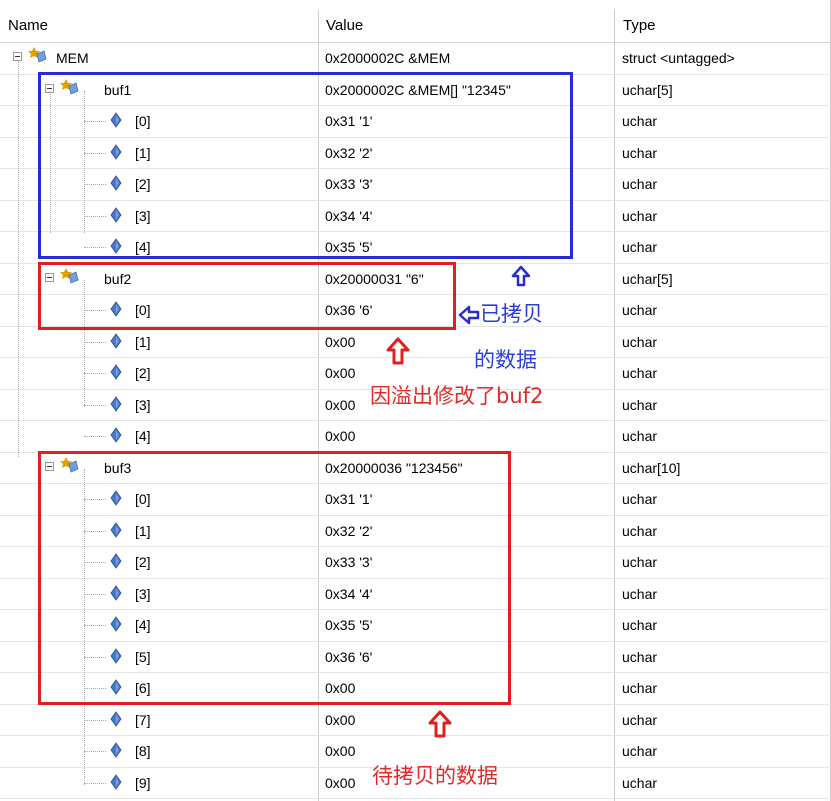  What do you see at coordinates (470, 468) in the screenshot?
I see `value-cell: 0x20000036 "123456"` at bounding box center [470, 468].